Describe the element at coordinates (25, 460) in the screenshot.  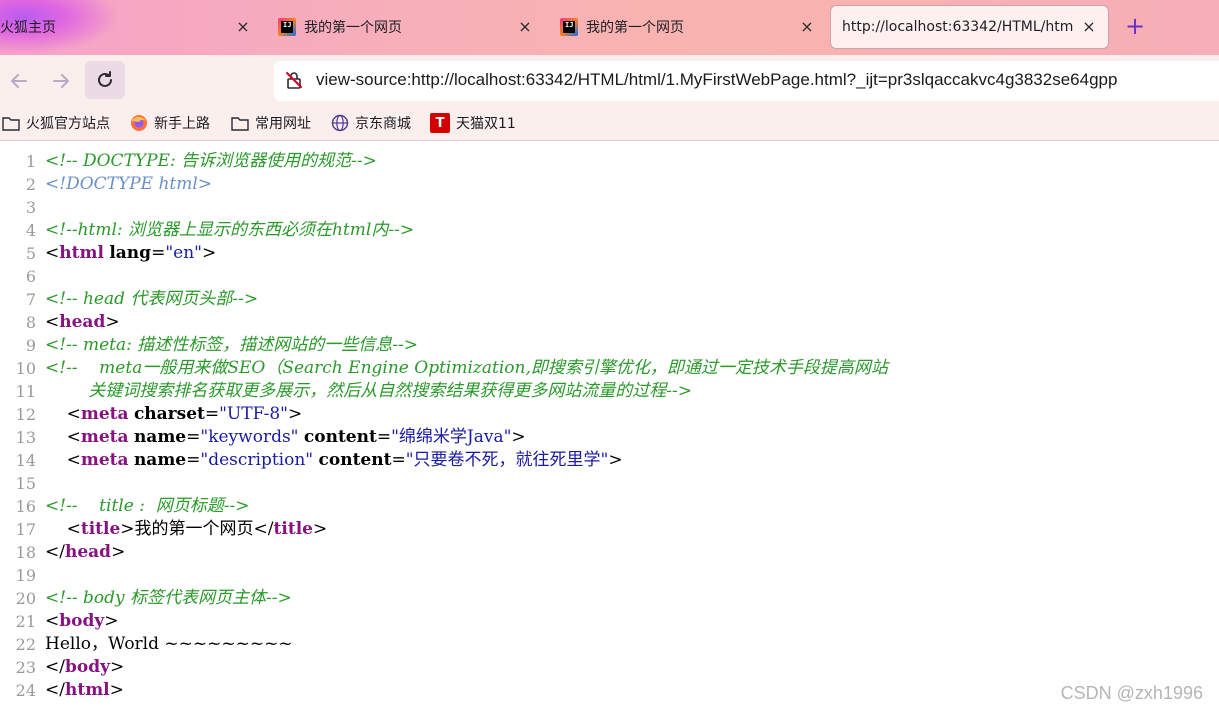
I see `line-number: 14` at that location.